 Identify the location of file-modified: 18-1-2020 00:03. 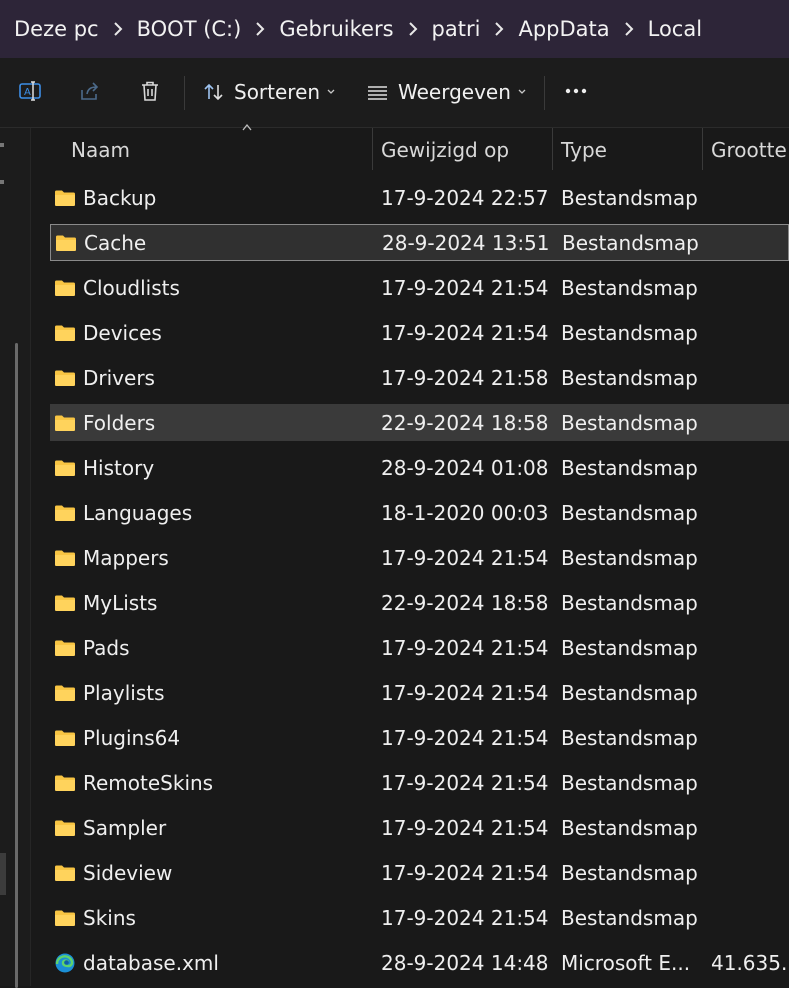
(465, 512).